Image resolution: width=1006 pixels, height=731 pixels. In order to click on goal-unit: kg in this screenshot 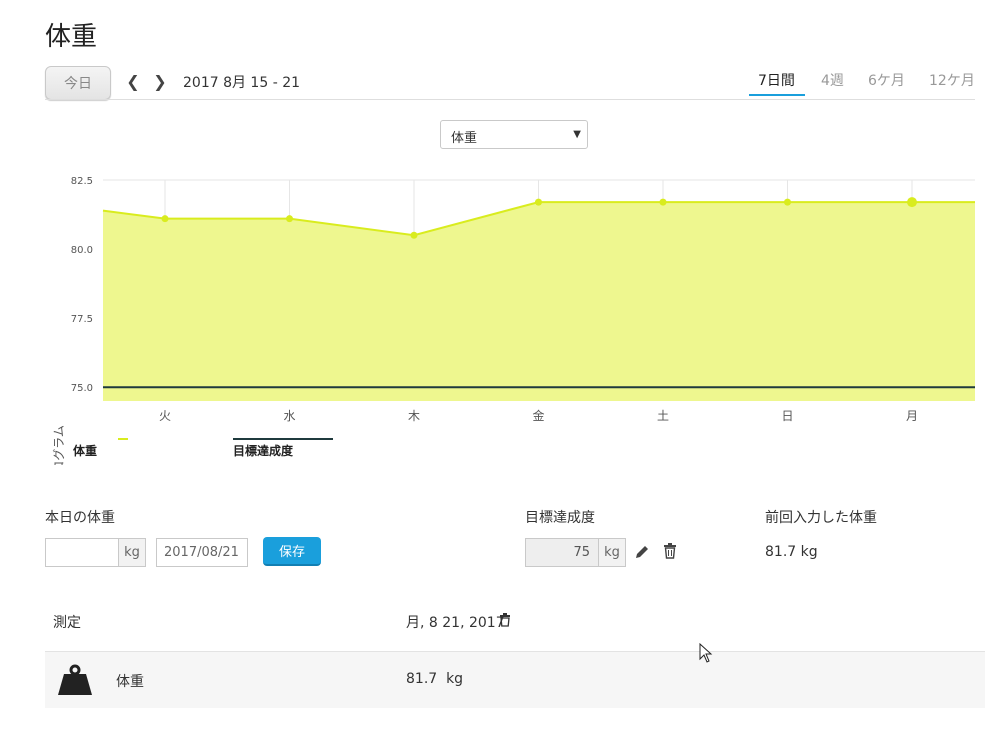, I will do `click(612, 552)`.